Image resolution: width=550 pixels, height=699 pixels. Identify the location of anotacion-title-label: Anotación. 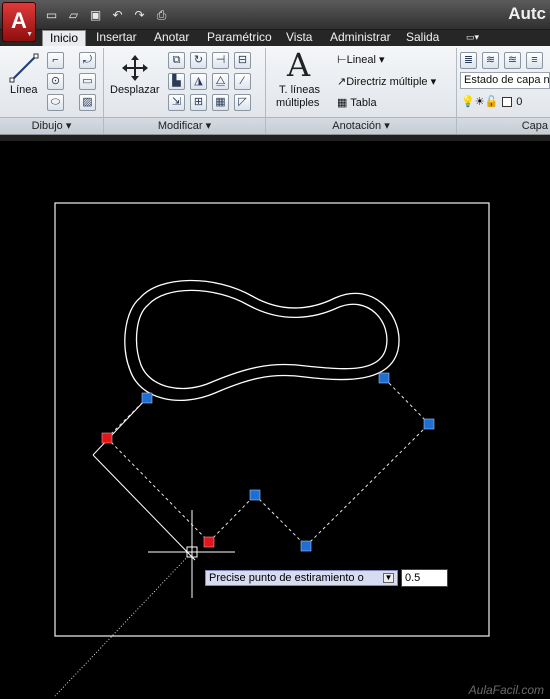
(357, 126).